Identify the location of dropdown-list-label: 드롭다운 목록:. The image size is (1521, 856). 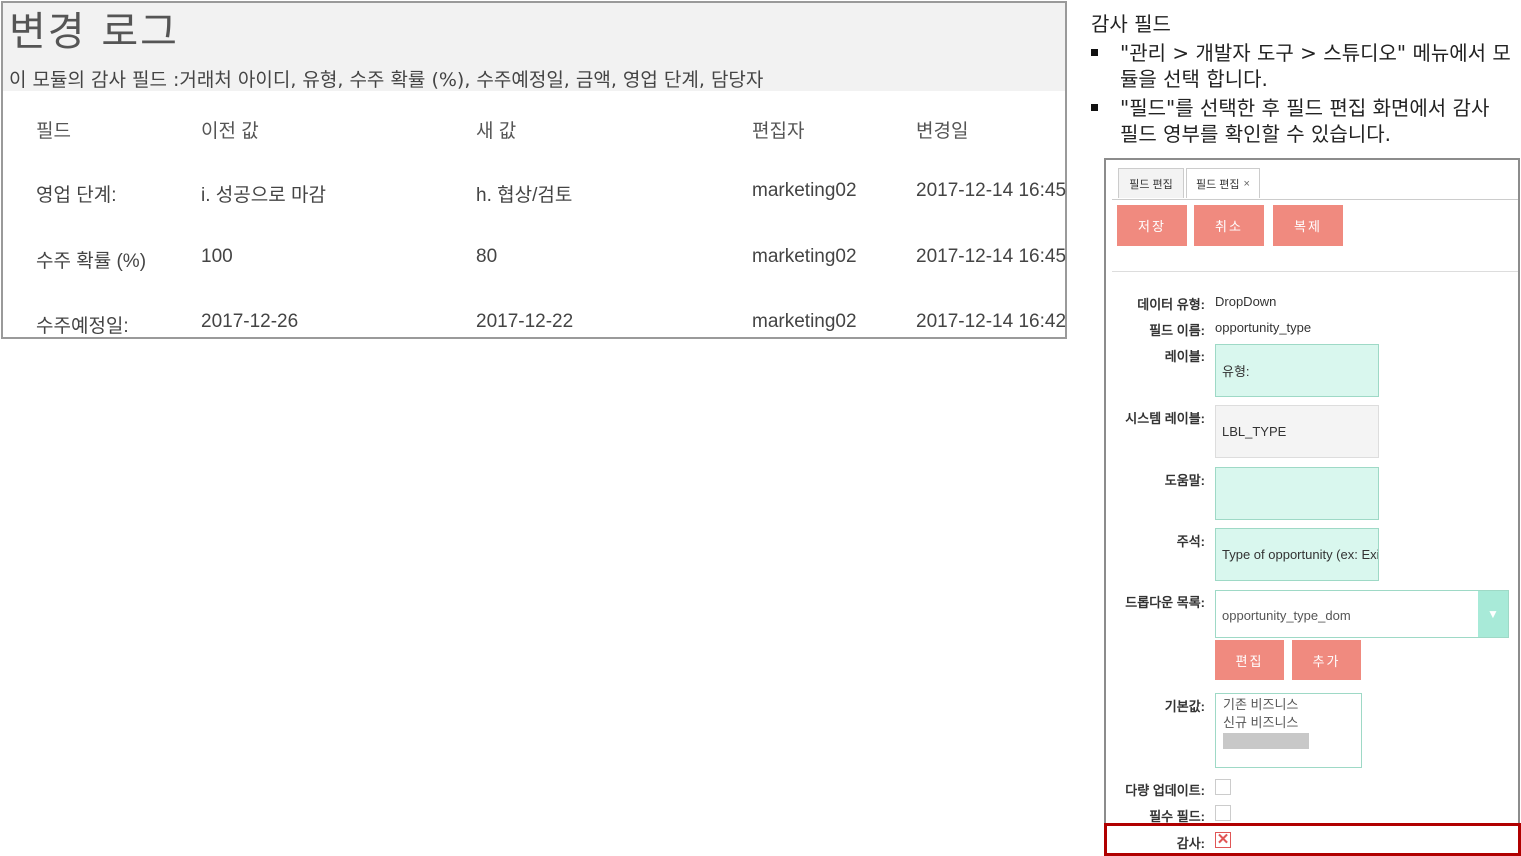
(1165, 602).